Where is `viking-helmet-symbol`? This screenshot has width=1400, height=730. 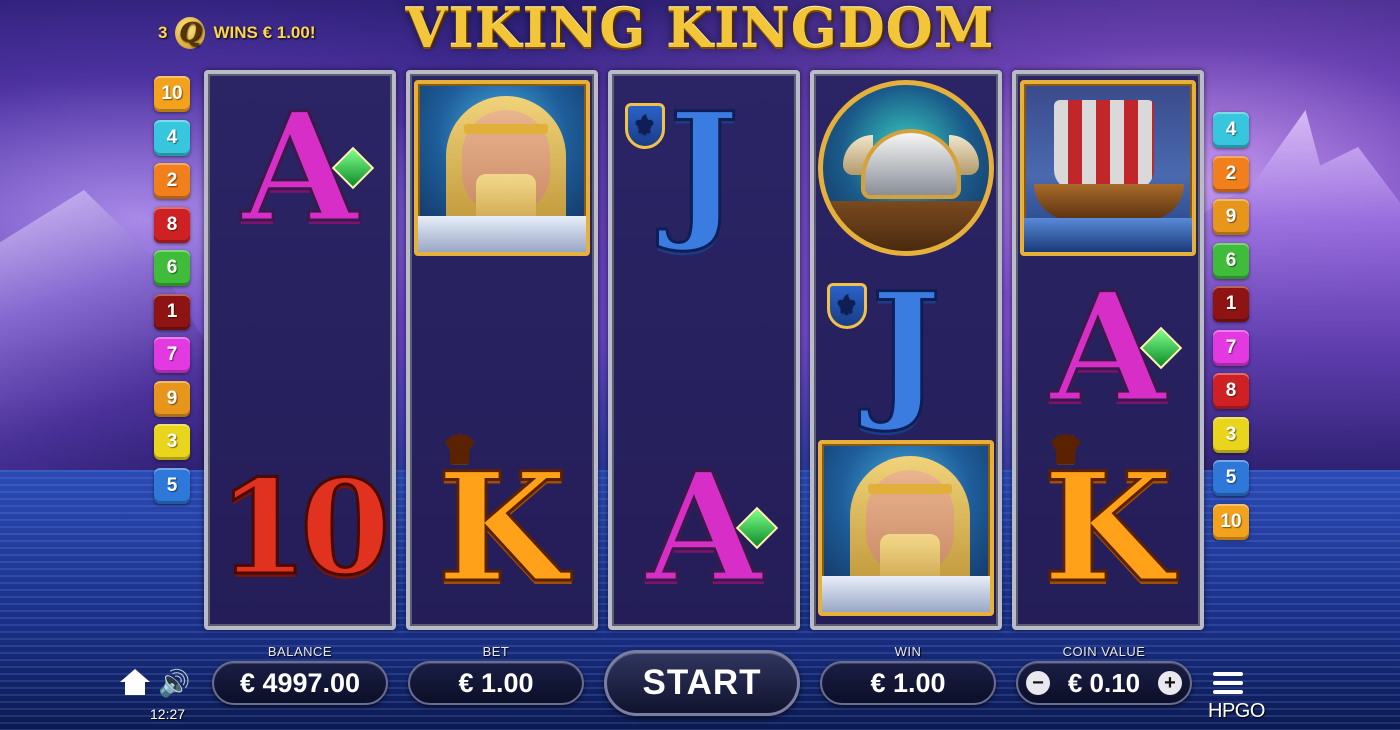
viking-helmet-symbol is located at coordinates (906, 168).